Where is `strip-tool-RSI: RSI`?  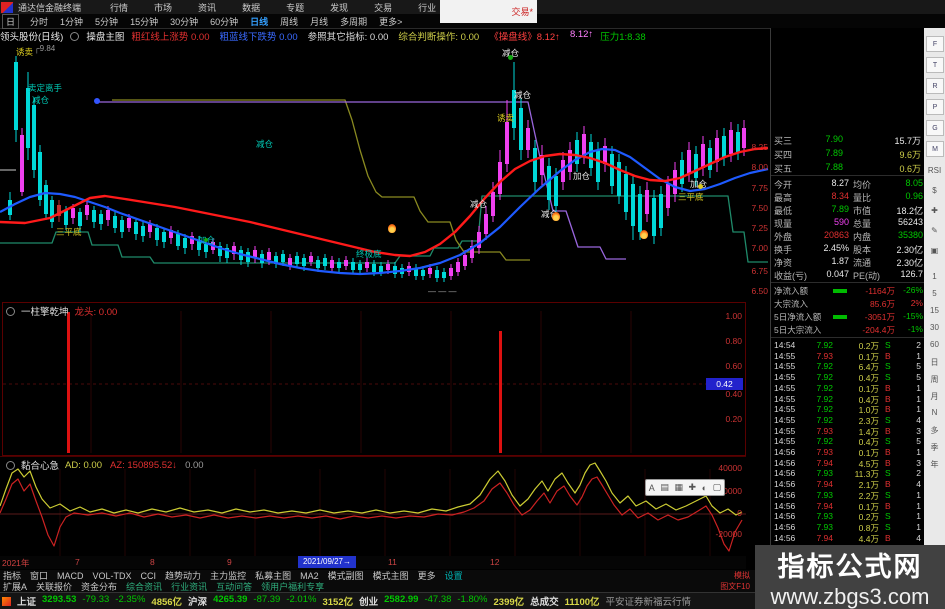
strip-tool-RSI: RSI is located at coordinates (934, 170).